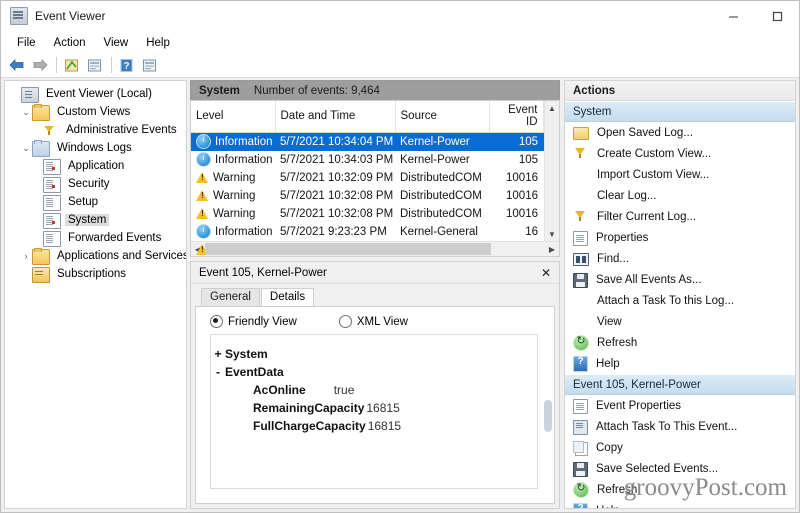 The height and width of the screenshot is (513, 800). I want to click on tree-item-system: System, so click(95, 220).